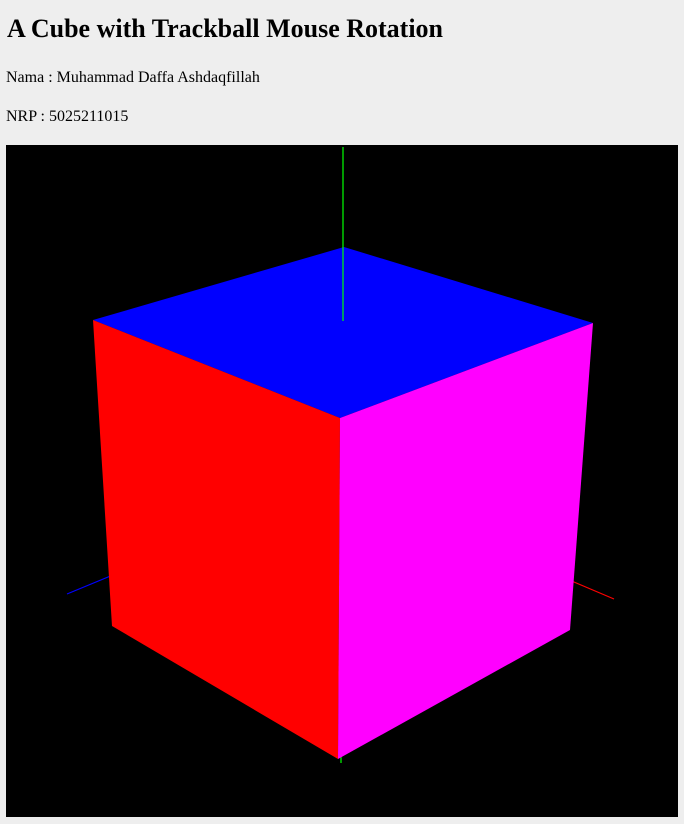 Image resolution: width=684 pixels, height=824 pixels. What do you see at coordinates (67, 116) in the screenshot?
I see `student-nrp: NRP : 5025211015` at bounding box center [67, 116].